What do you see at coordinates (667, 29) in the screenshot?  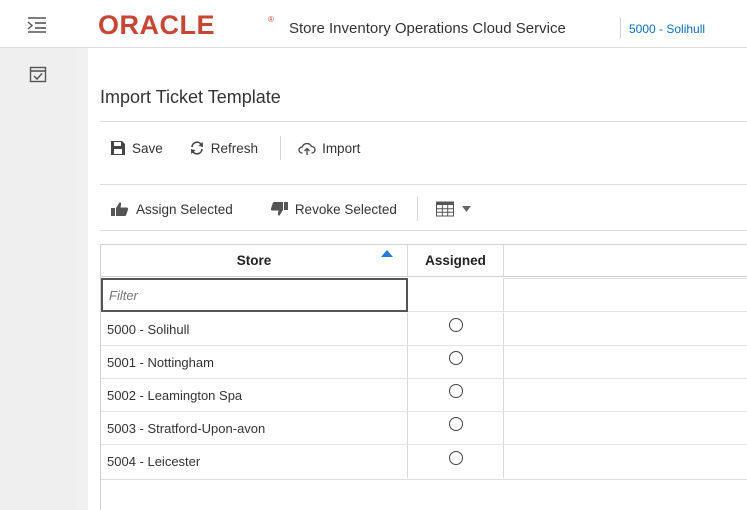 I see `store-selector-link: 5000 - Solihull` at bounding box center [667, 29].